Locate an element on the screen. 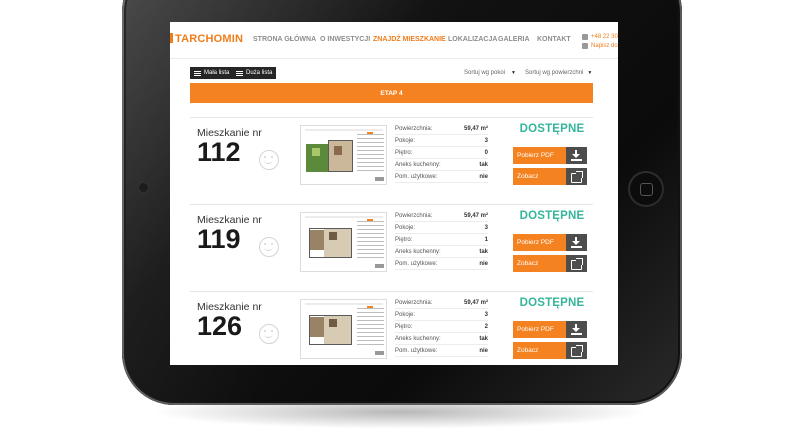  large-list-button: Duża lista is located at coordinates (254, 73).